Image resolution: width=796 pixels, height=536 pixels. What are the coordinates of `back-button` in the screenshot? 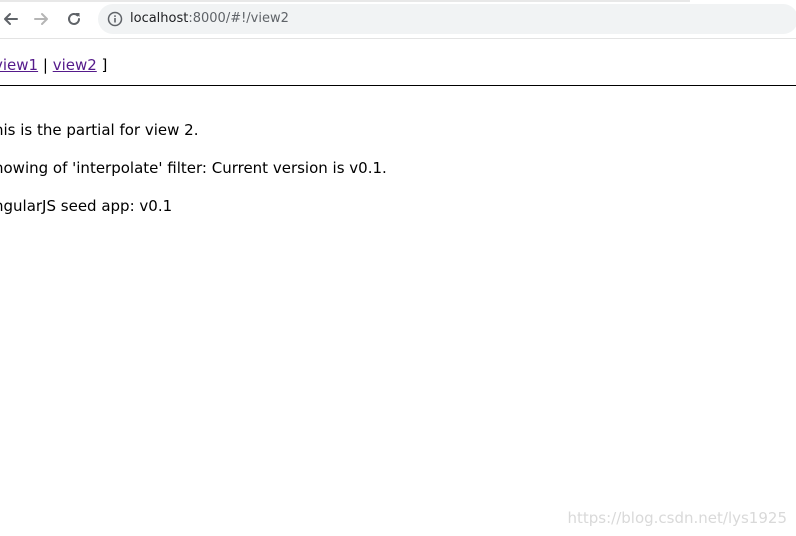 It's located at (11, 19).